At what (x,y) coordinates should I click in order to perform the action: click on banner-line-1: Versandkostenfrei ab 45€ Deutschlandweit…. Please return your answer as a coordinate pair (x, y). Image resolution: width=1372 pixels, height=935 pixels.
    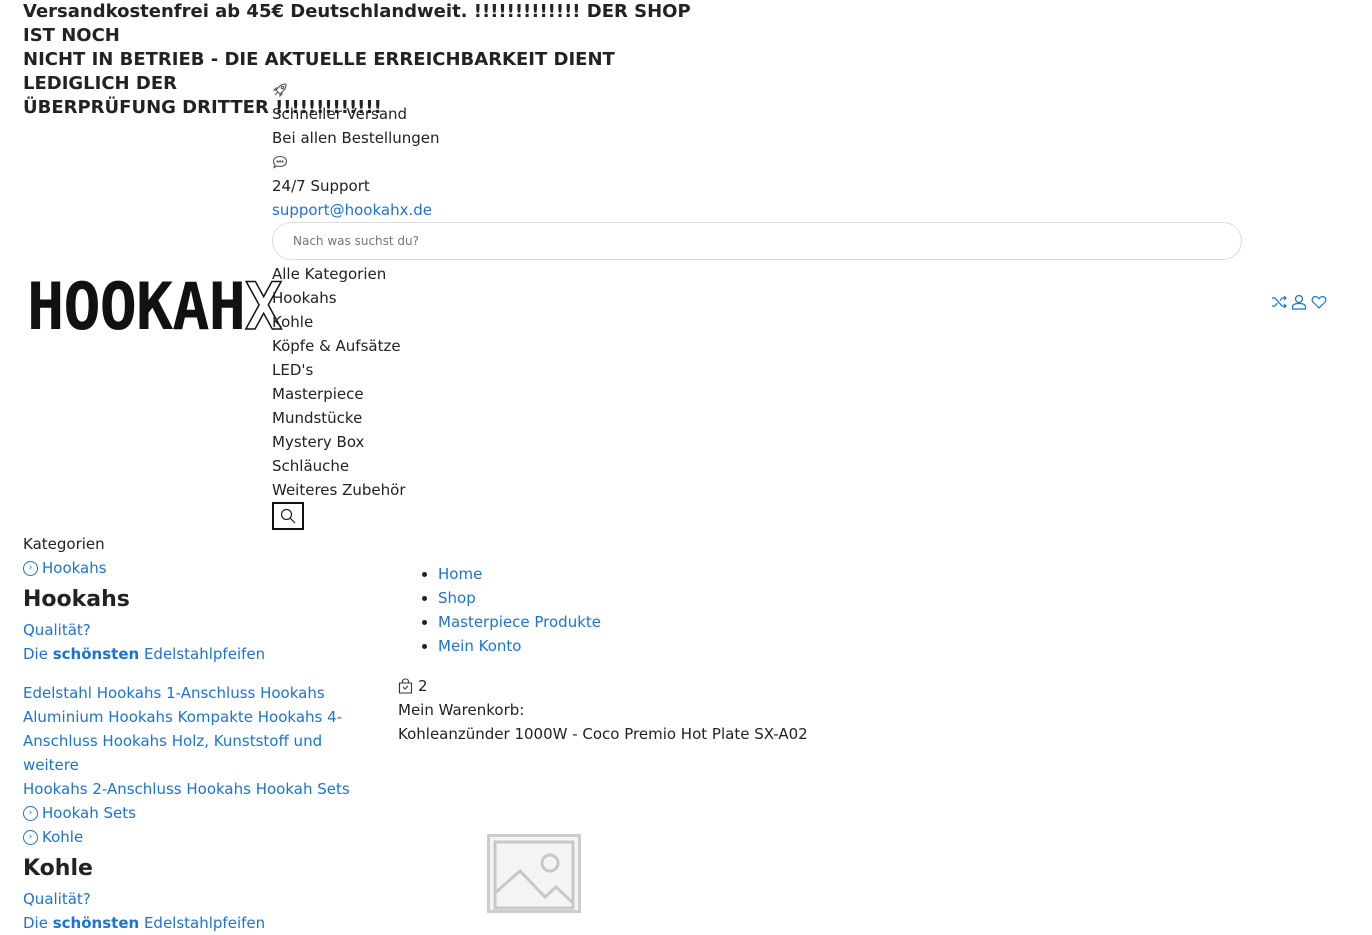
    Looking at the image, I should click on (357, 23).